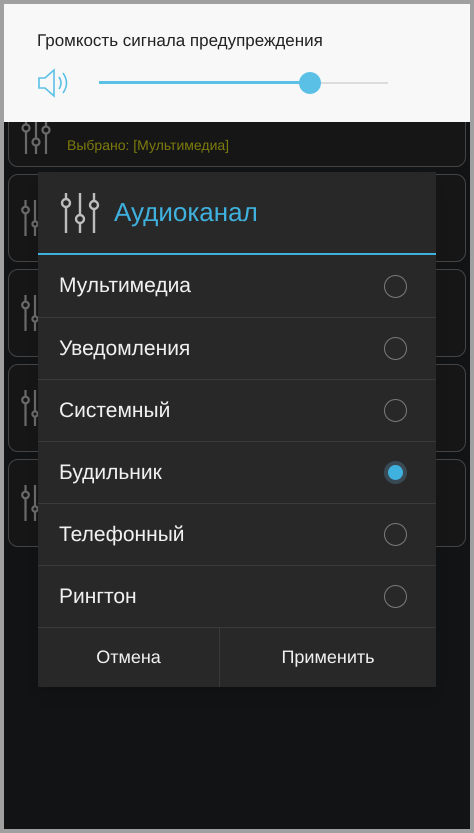 This screenshot has width=474, height=833. Describe the element at coordinates (180, 41) in the screenshot. I see `panel-title: Громкость сигнала предупреждения` at that location.